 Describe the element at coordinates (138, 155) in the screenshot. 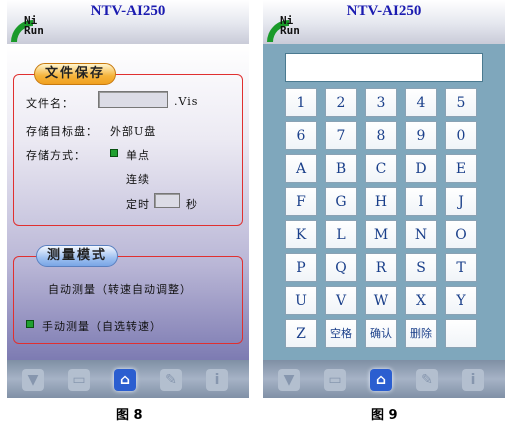

I see `single-point-label: 单点` at that location.